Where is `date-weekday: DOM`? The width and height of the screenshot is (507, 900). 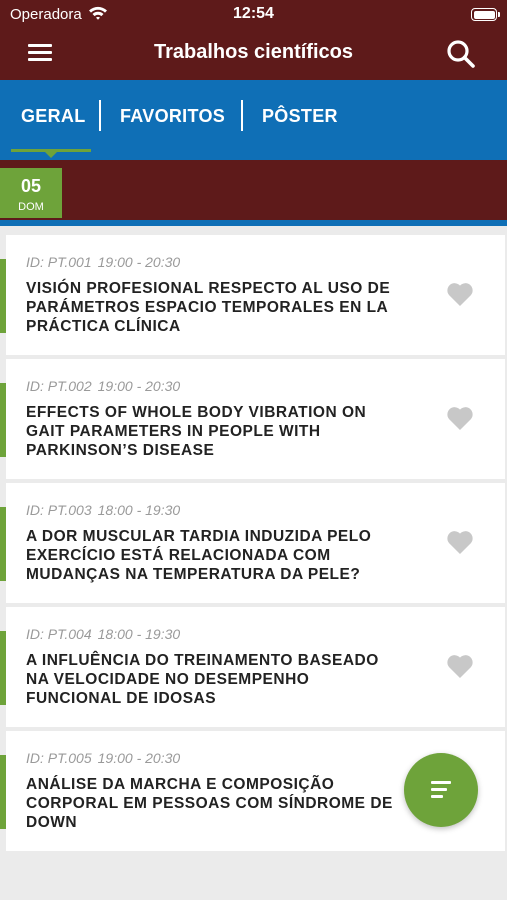
date-weekday: DOM is located at coordinates (31, 207).